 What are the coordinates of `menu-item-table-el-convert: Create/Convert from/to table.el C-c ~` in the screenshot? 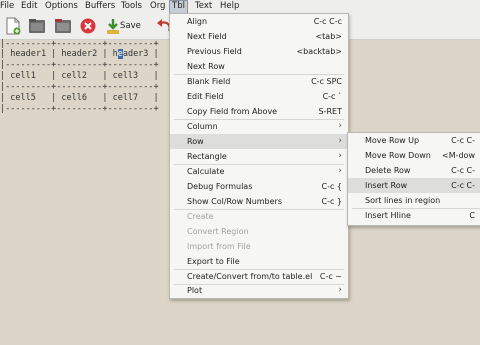 It's located at (259, 276).